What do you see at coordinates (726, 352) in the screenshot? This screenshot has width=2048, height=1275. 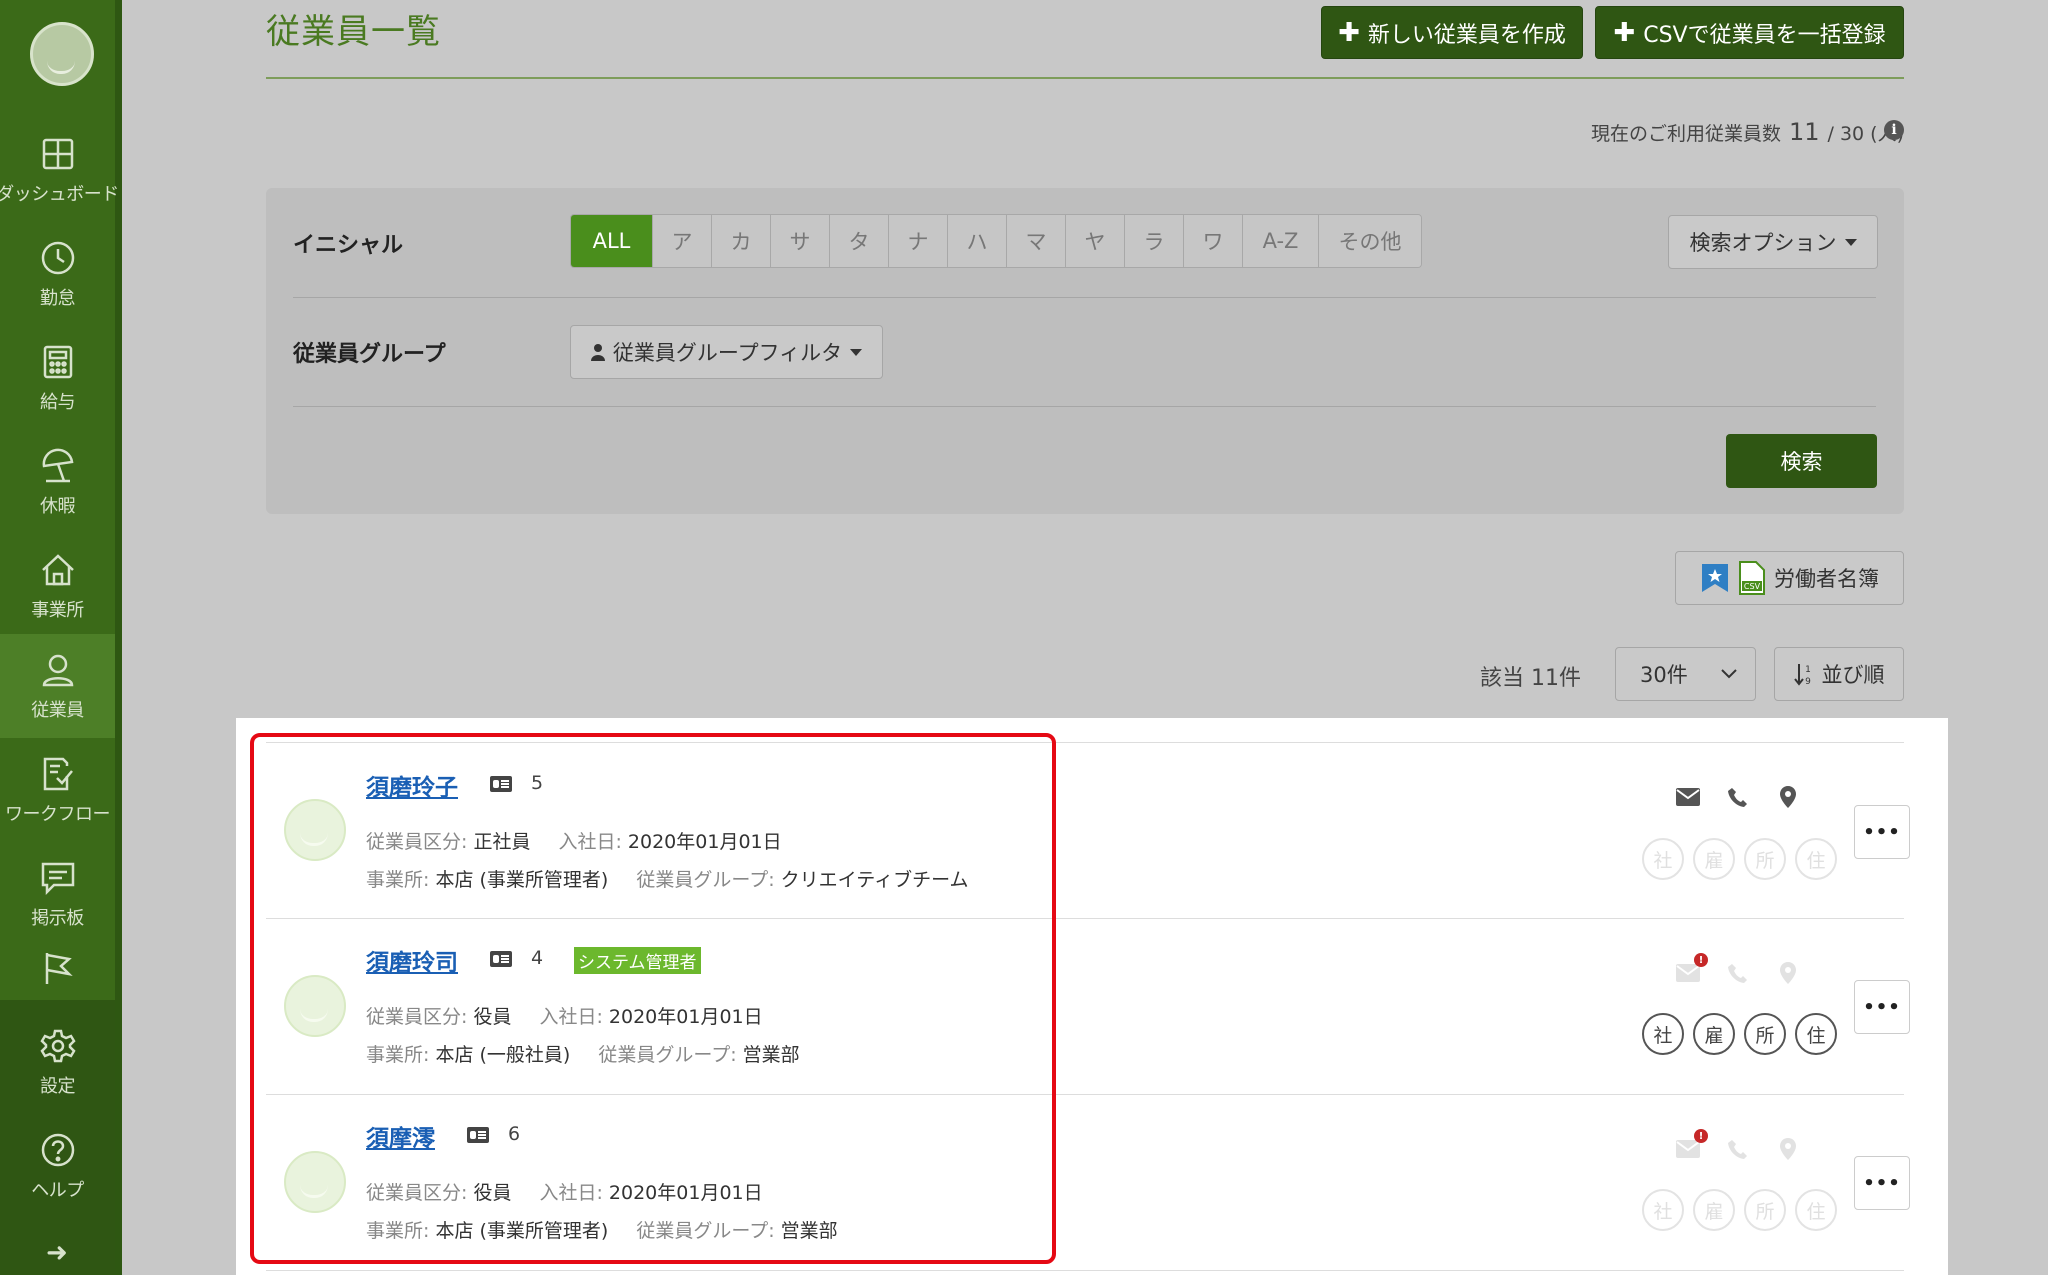 I see `group-filter-dropdown: 従業員グループフィルタ` at bounding box center [726, 352].